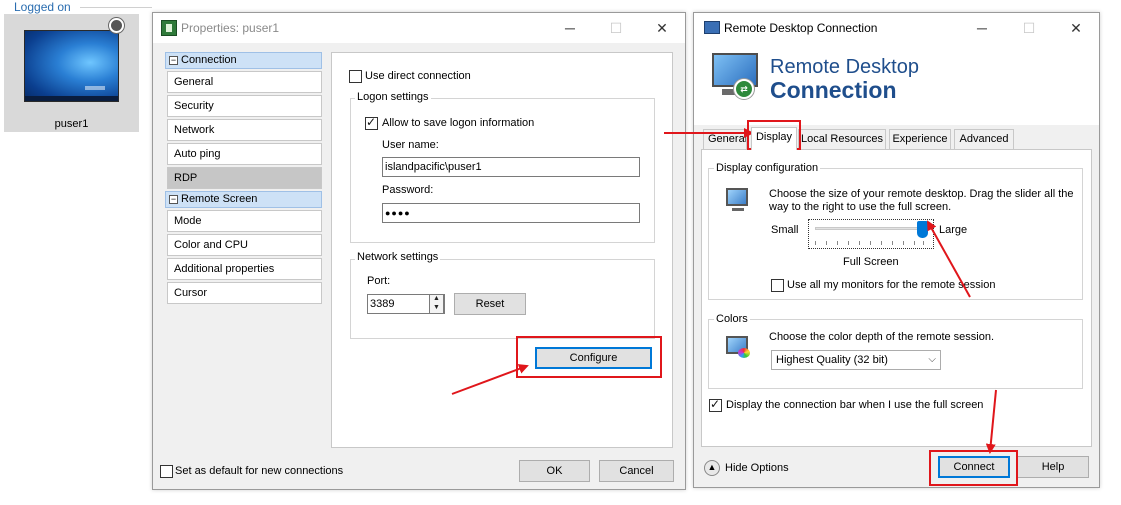 This screenshot has height=505, width=1121. I want to click on rdc-app-icon, so click(712, 27).